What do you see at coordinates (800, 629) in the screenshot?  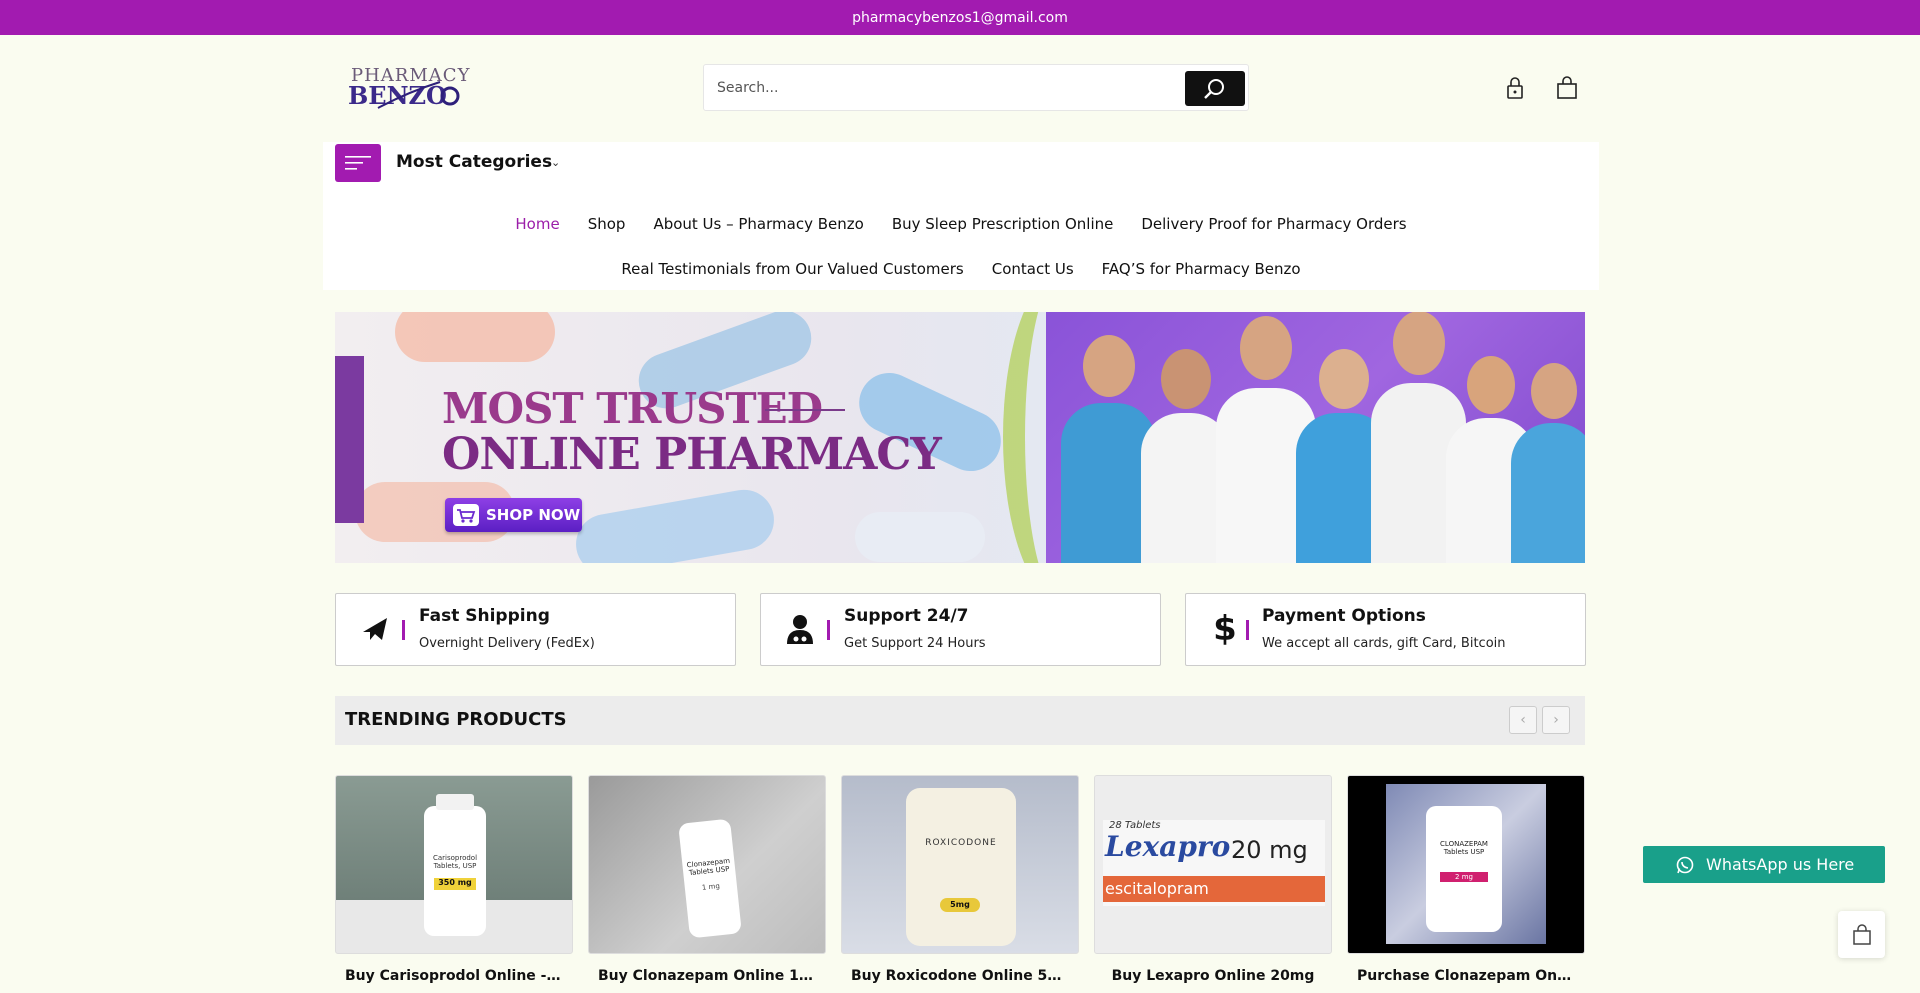 I see `doctor-icon` at bounding box center [800, 629].